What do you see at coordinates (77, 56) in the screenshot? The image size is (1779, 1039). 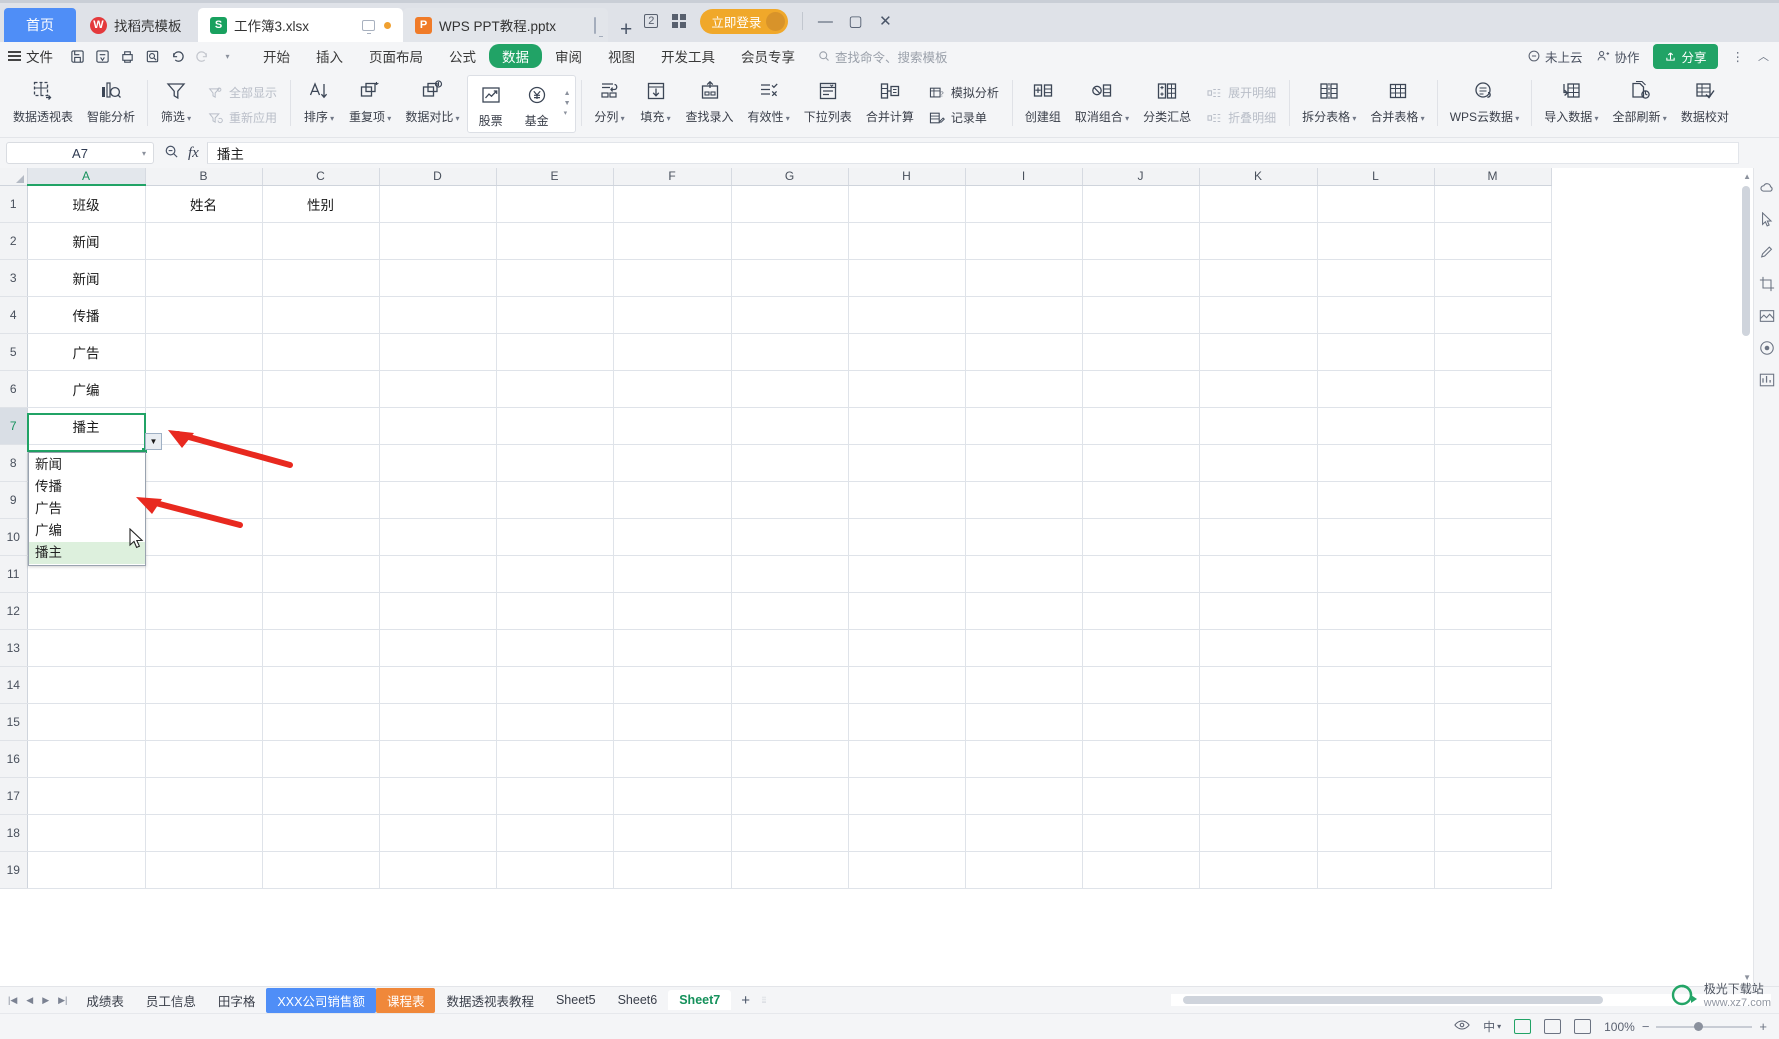 I see `save-icon` at bounding box center [77, 56].